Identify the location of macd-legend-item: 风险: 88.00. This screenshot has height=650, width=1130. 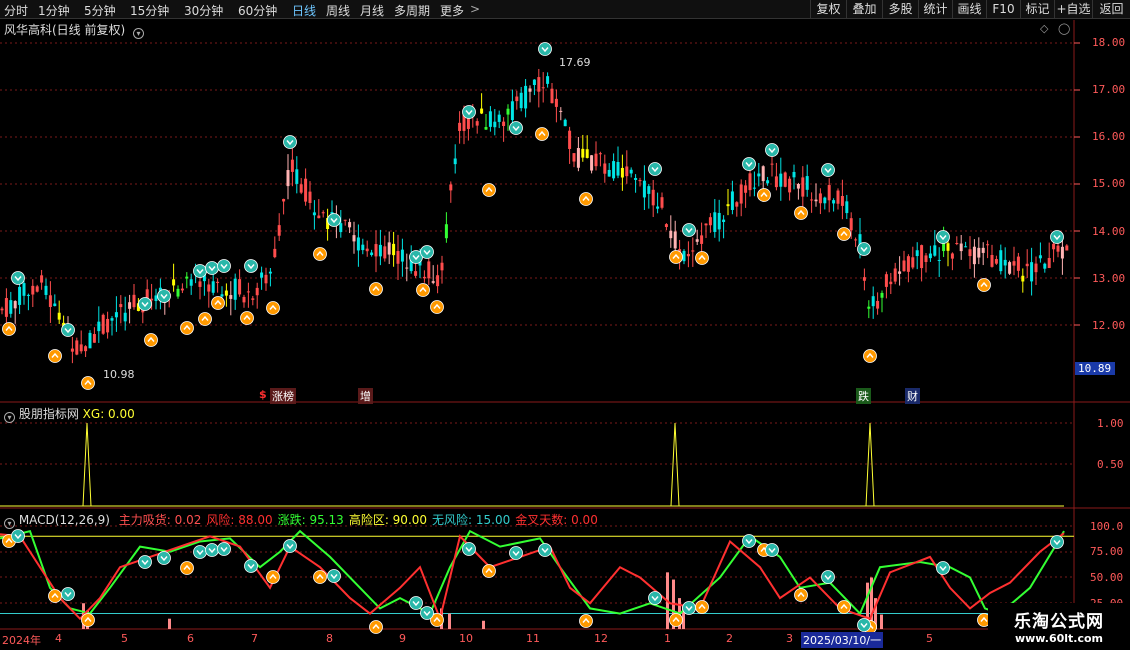
(239, 520).